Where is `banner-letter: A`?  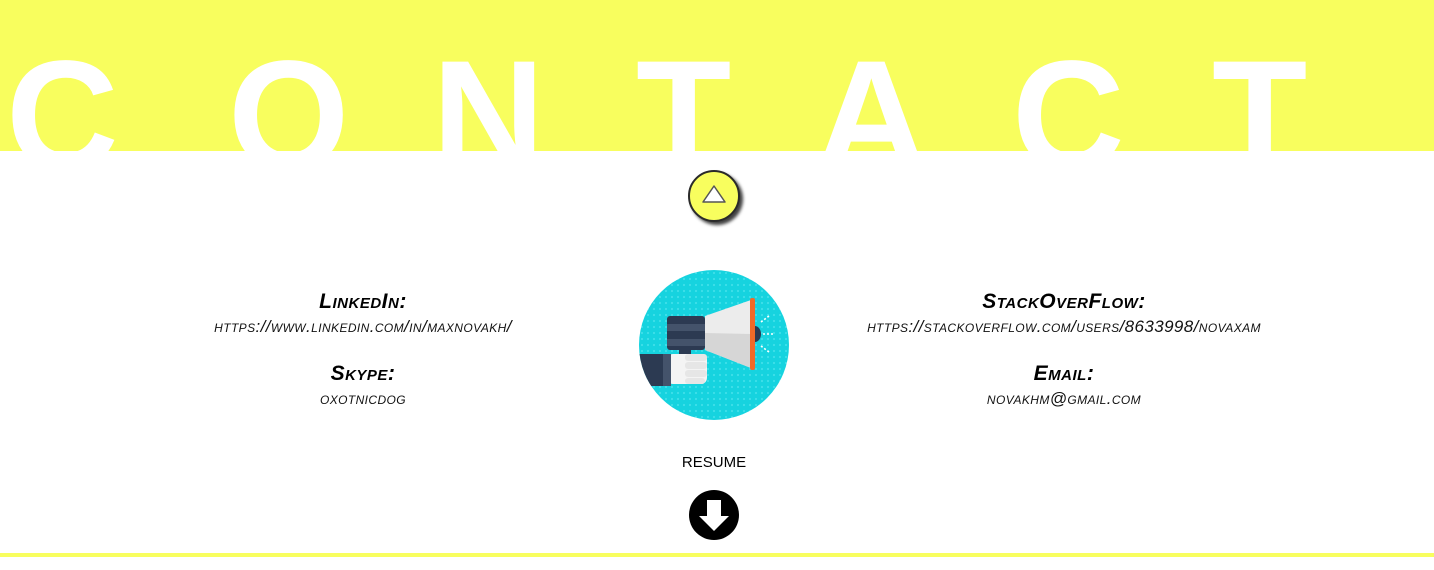 banner-letter: A is located at coordinates (871, 90).